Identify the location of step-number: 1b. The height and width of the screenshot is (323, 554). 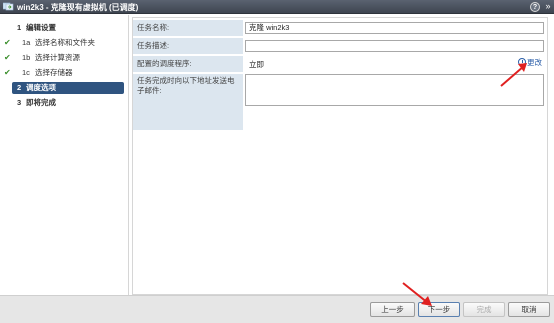
(26, 57).